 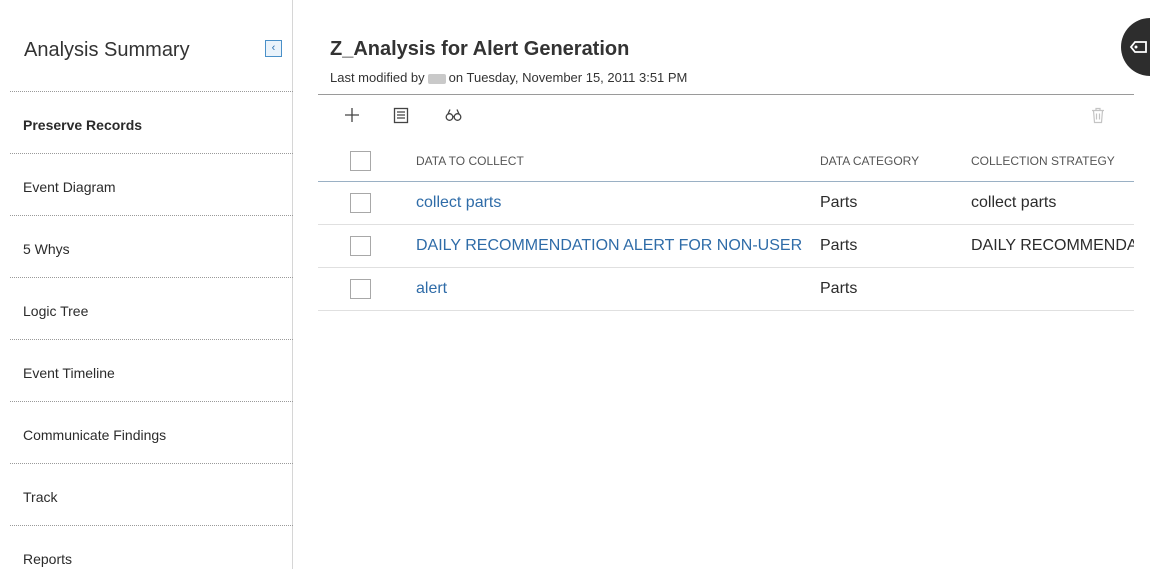 What do you see at coordinates (69, 186) in the screenshot?
I see `sidebar-item-label: Event Diagram` at bounding box center [69, 186].